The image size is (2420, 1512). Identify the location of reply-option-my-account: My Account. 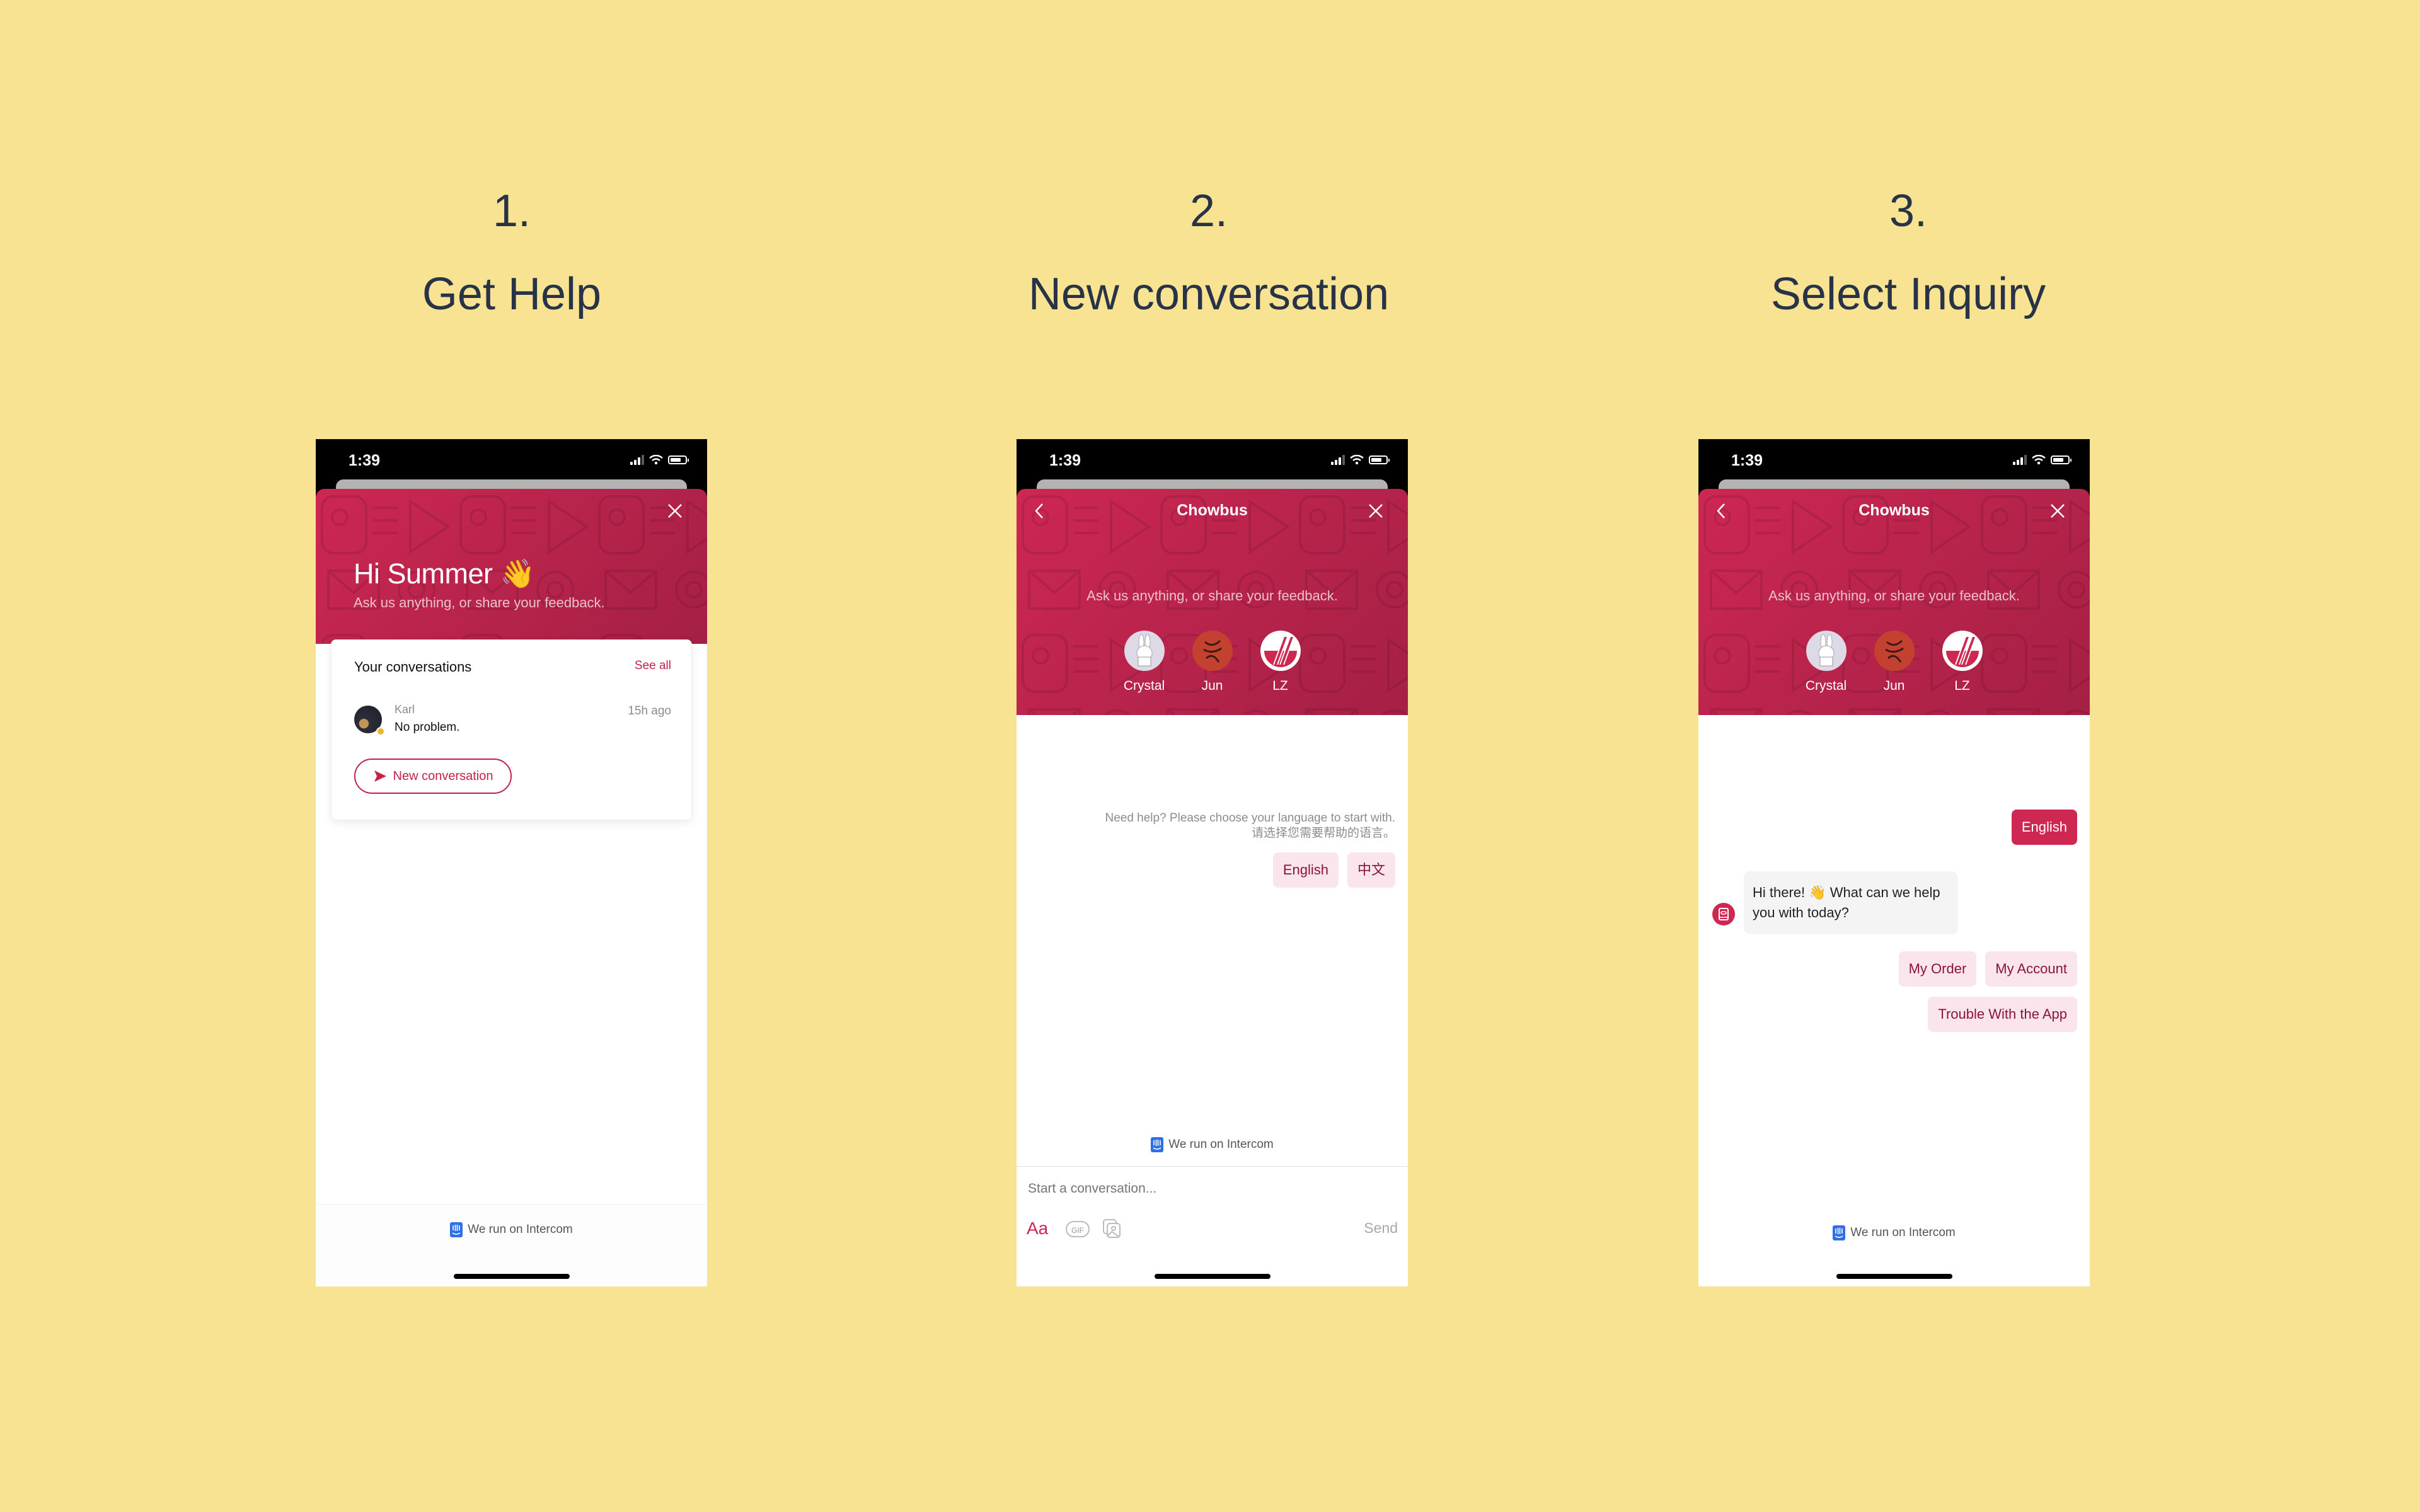
(2031, 969).